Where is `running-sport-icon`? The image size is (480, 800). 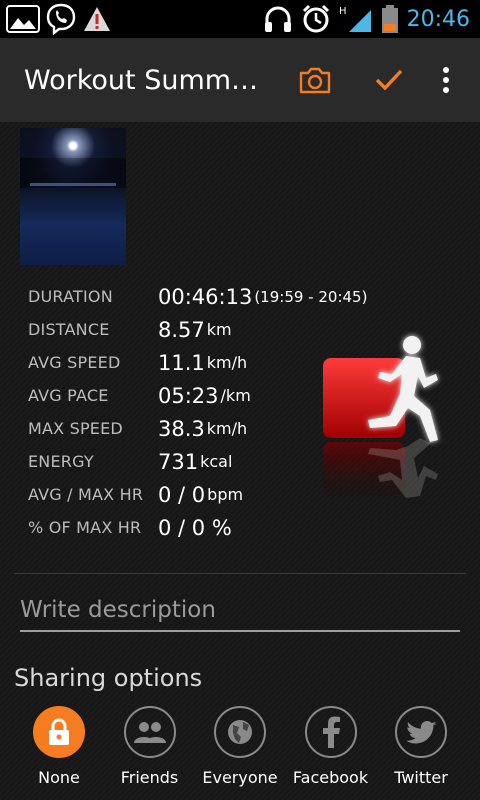
running-sport-icon is located at coordinates (385, 425).